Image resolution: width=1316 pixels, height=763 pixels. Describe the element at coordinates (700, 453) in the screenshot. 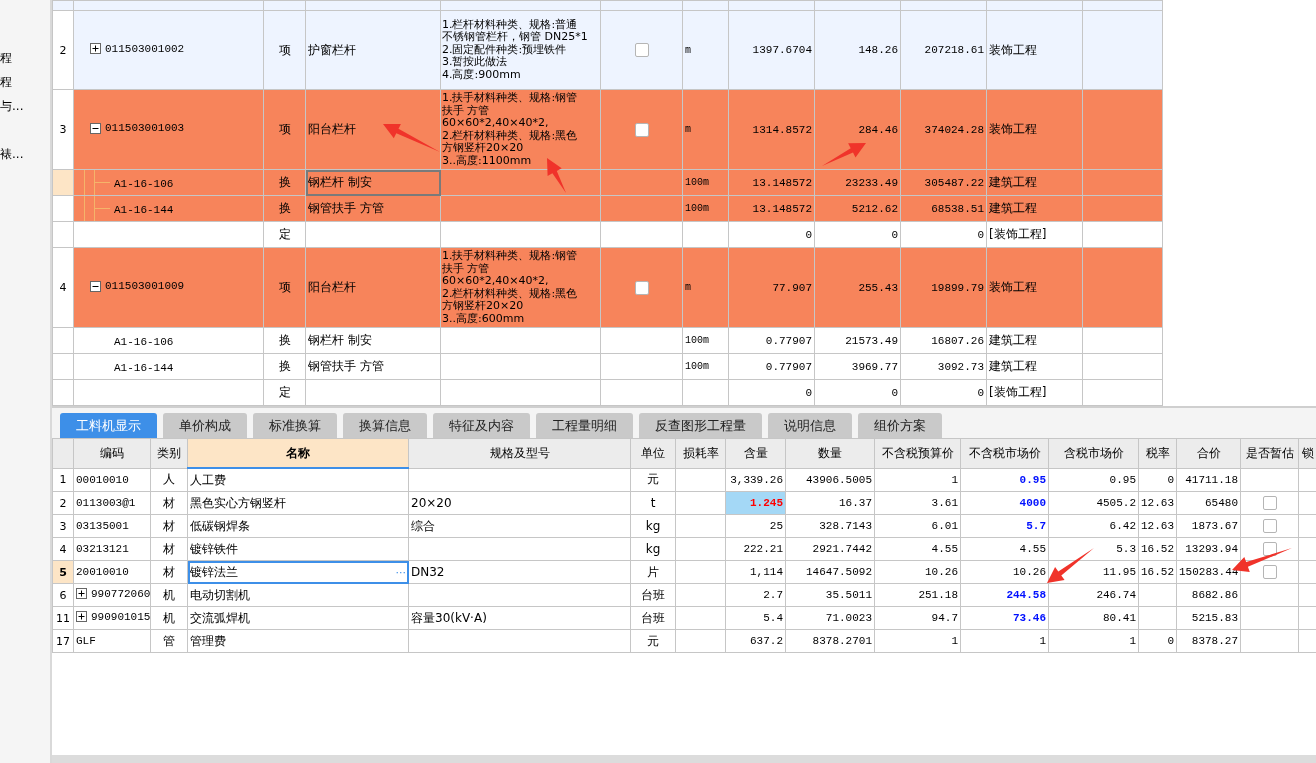

I see `column-header: 损耗率` at that location.